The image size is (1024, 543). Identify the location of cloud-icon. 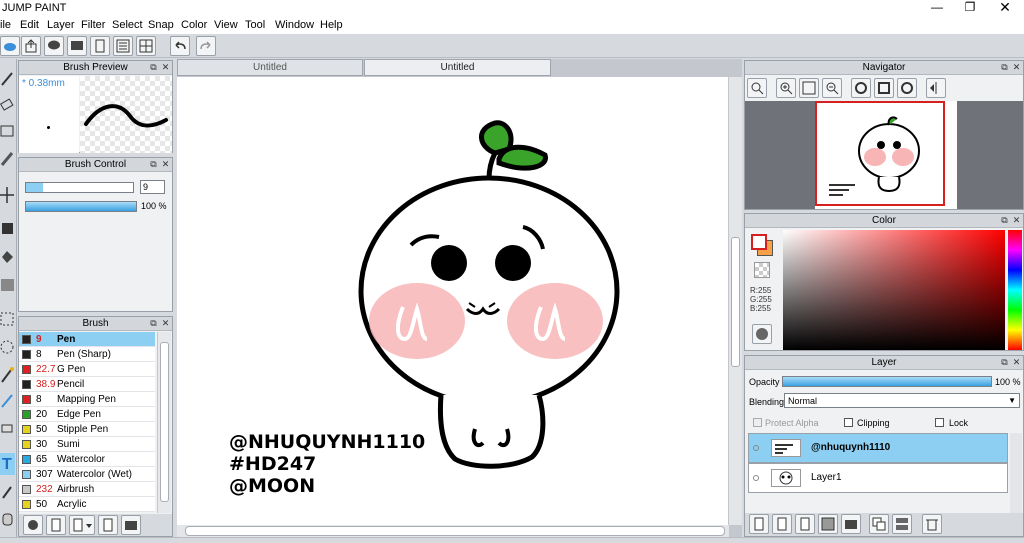
(10, 46).